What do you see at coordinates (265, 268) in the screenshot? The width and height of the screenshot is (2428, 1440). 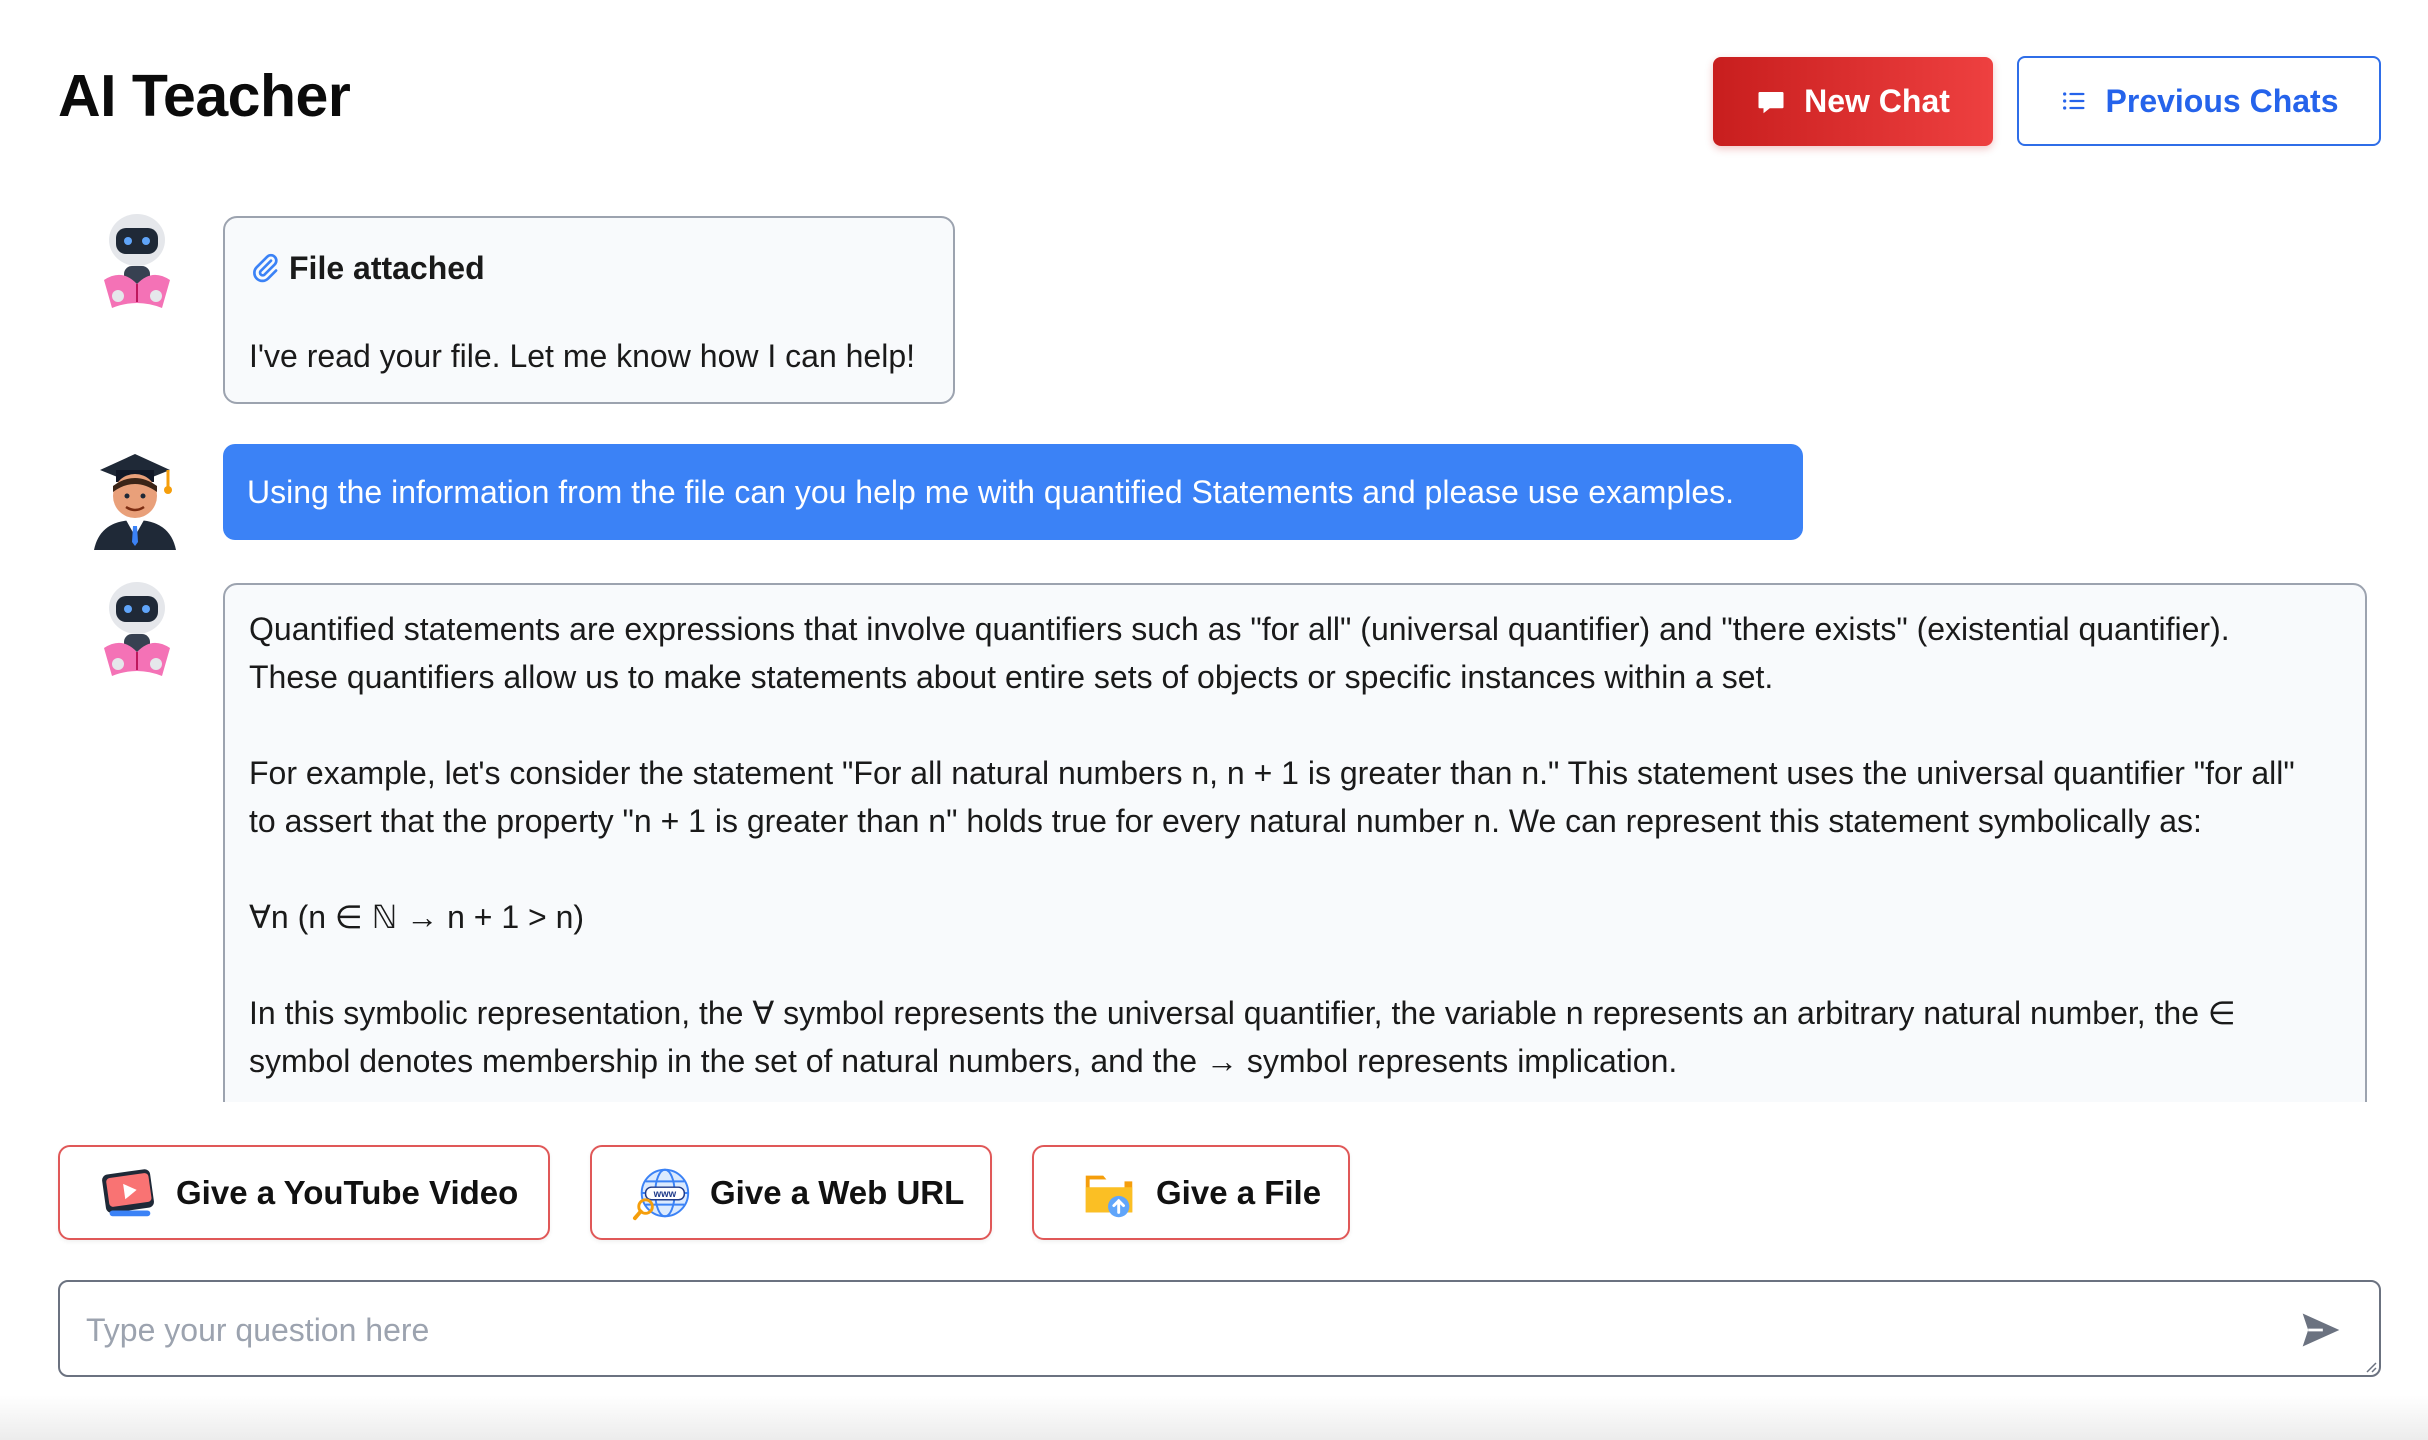 I see `paperclip-icon` at bounding box center [265, 268].